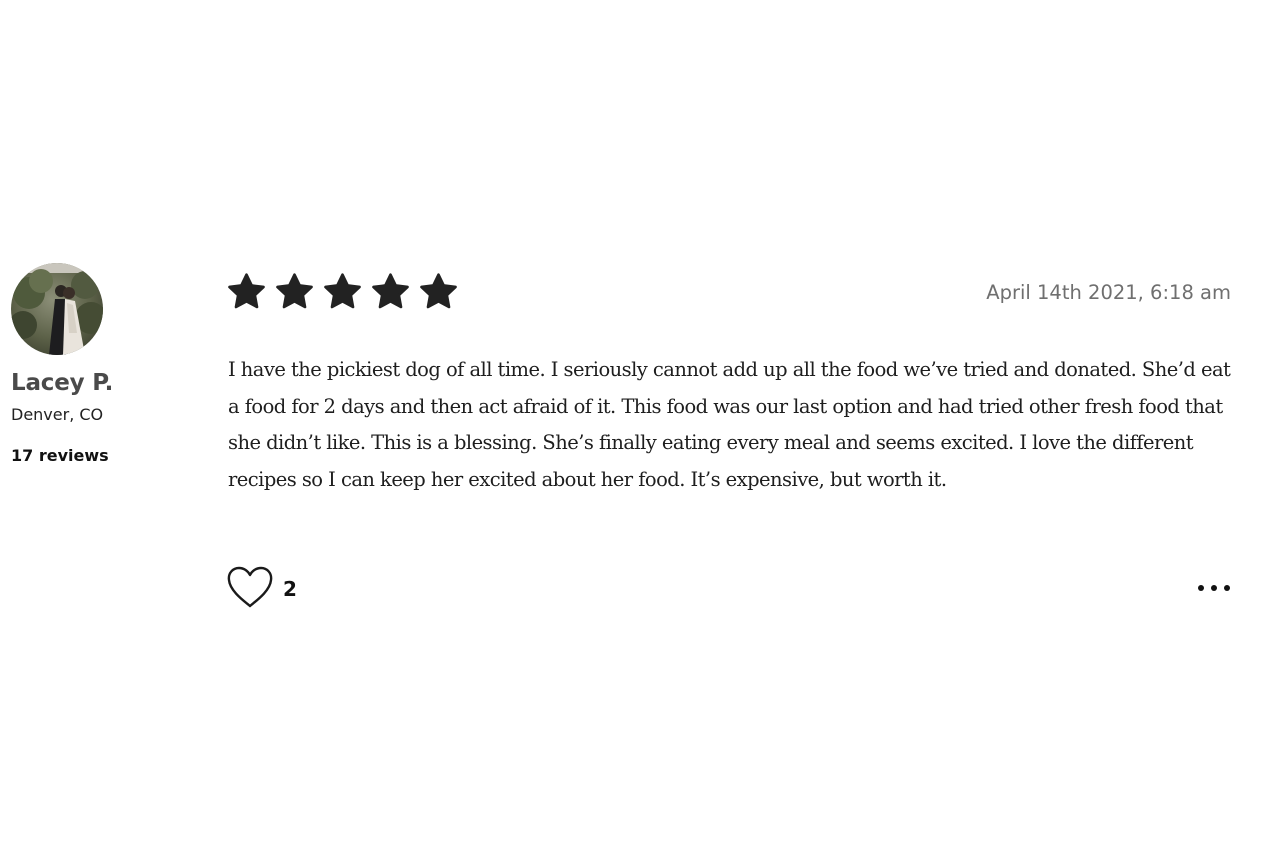 The height and width of the screenshot is (853, 1280). Describe the element at coordinates (101, 456) in the screenshot. I see `reviewer-review-count: 17 reviews` at that location.